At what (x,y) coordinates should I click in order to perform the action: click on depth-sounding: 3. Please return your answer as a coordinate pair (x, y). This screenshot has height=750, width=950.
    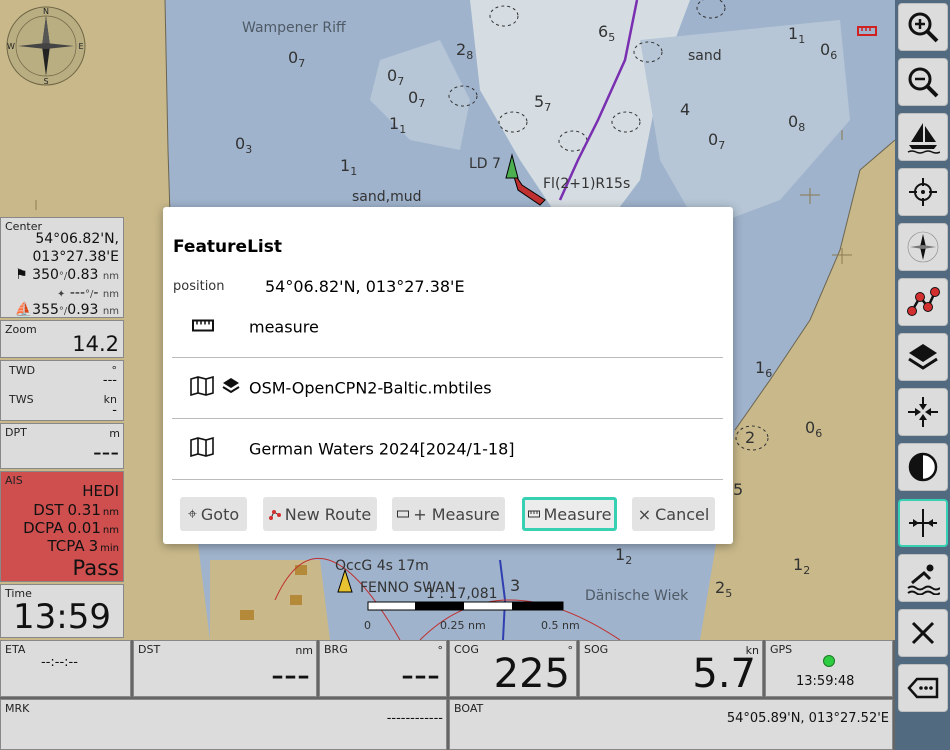
    Looking at the image, I should click on (515, 585).